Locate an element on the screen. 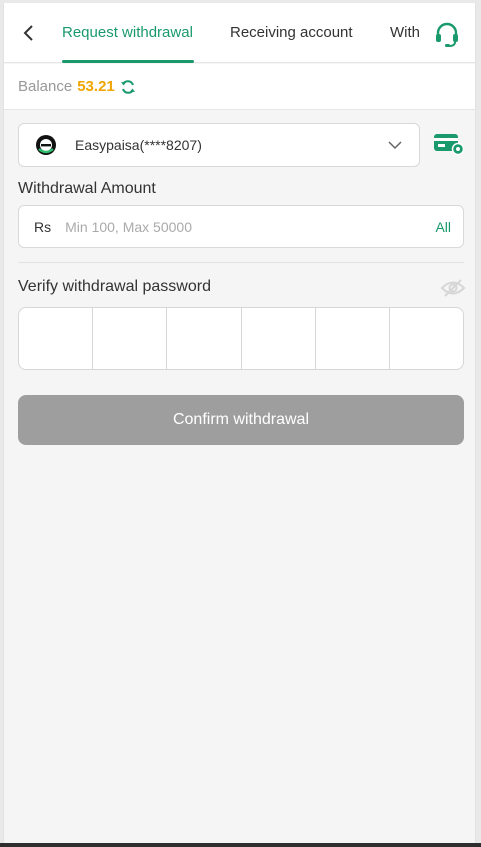 This screenshot has width=481, height=847. headset-icon is located at coordinates (447, 34).